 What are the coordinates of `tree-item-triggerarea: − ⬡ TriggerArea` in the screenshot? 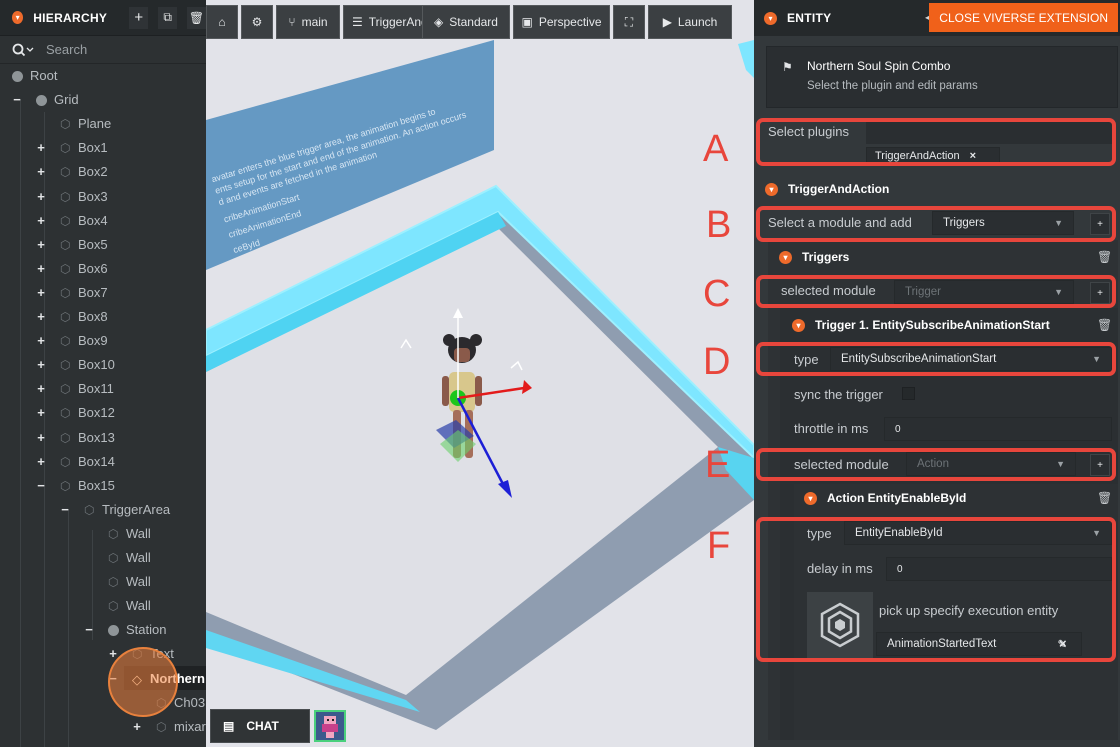 It's located at (103, 510).